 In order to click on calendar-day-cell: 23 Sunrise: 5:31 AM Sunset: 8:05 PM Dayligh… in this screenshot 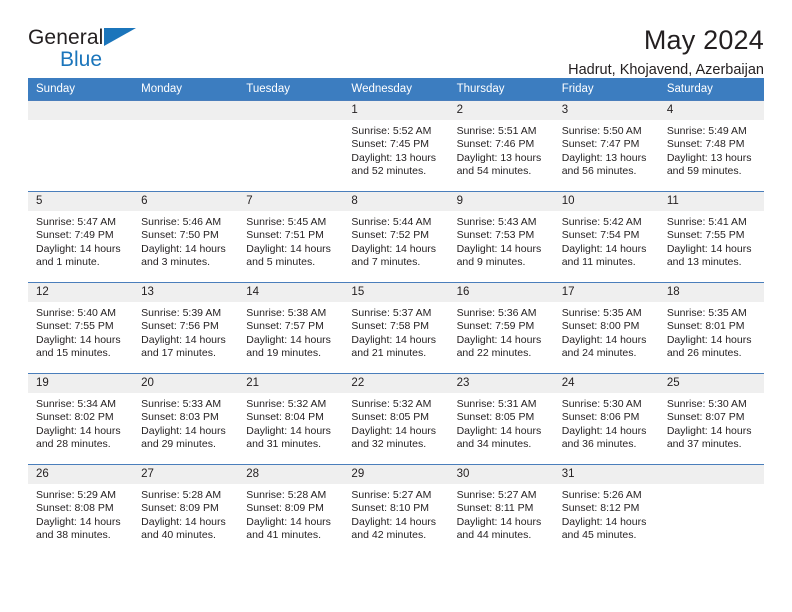, I will do `click(501, 419)`.